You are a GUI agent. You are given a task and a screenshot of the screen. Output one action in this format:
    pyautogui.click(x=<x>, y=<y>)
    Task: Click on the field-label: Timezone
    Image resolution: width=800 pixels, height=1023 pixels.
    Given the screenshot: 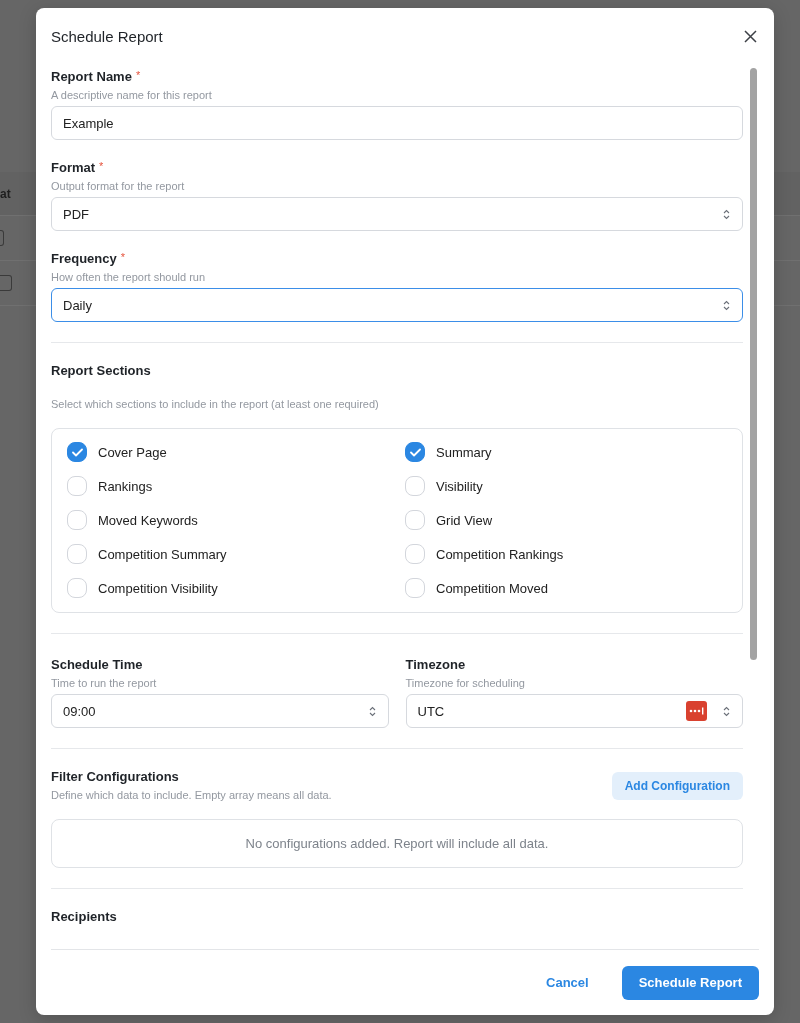 What is the action you would take?
    pyautogui.click(x=435, y=665)
    